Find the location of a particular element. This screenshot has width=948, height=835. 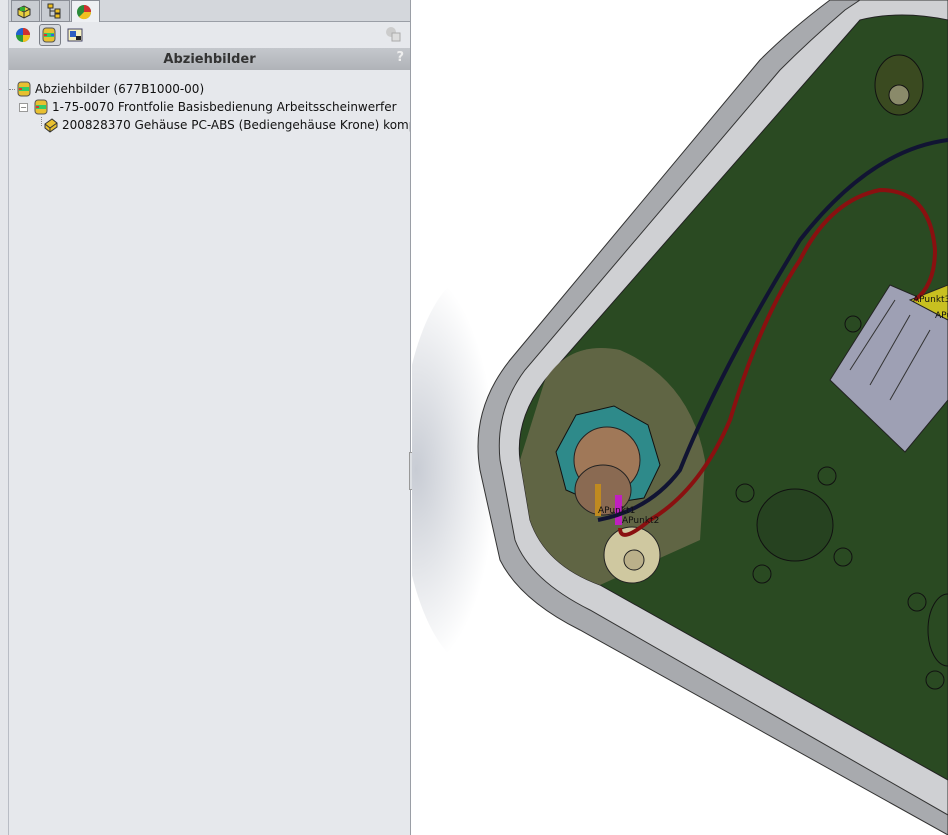

panel-header: Abziehbilder ? is located at coordinates (209, 59).